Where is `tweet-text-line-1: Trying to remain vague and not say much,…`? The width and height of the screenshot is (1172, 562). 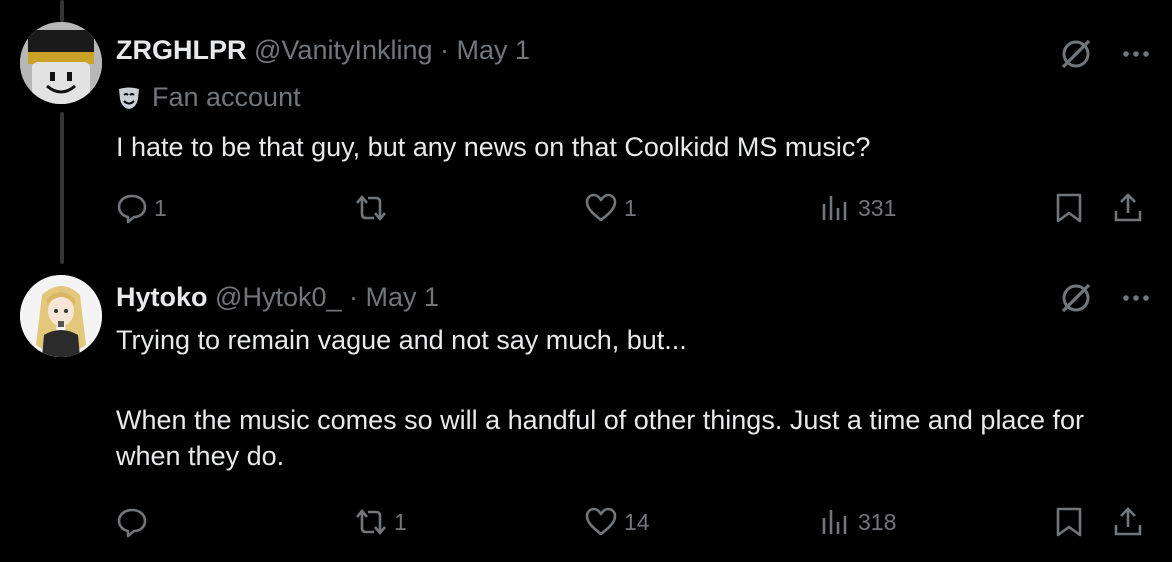 tweet-text-line-1: Trying to remain vague and not say much,… is located at coordinates (401, 340).